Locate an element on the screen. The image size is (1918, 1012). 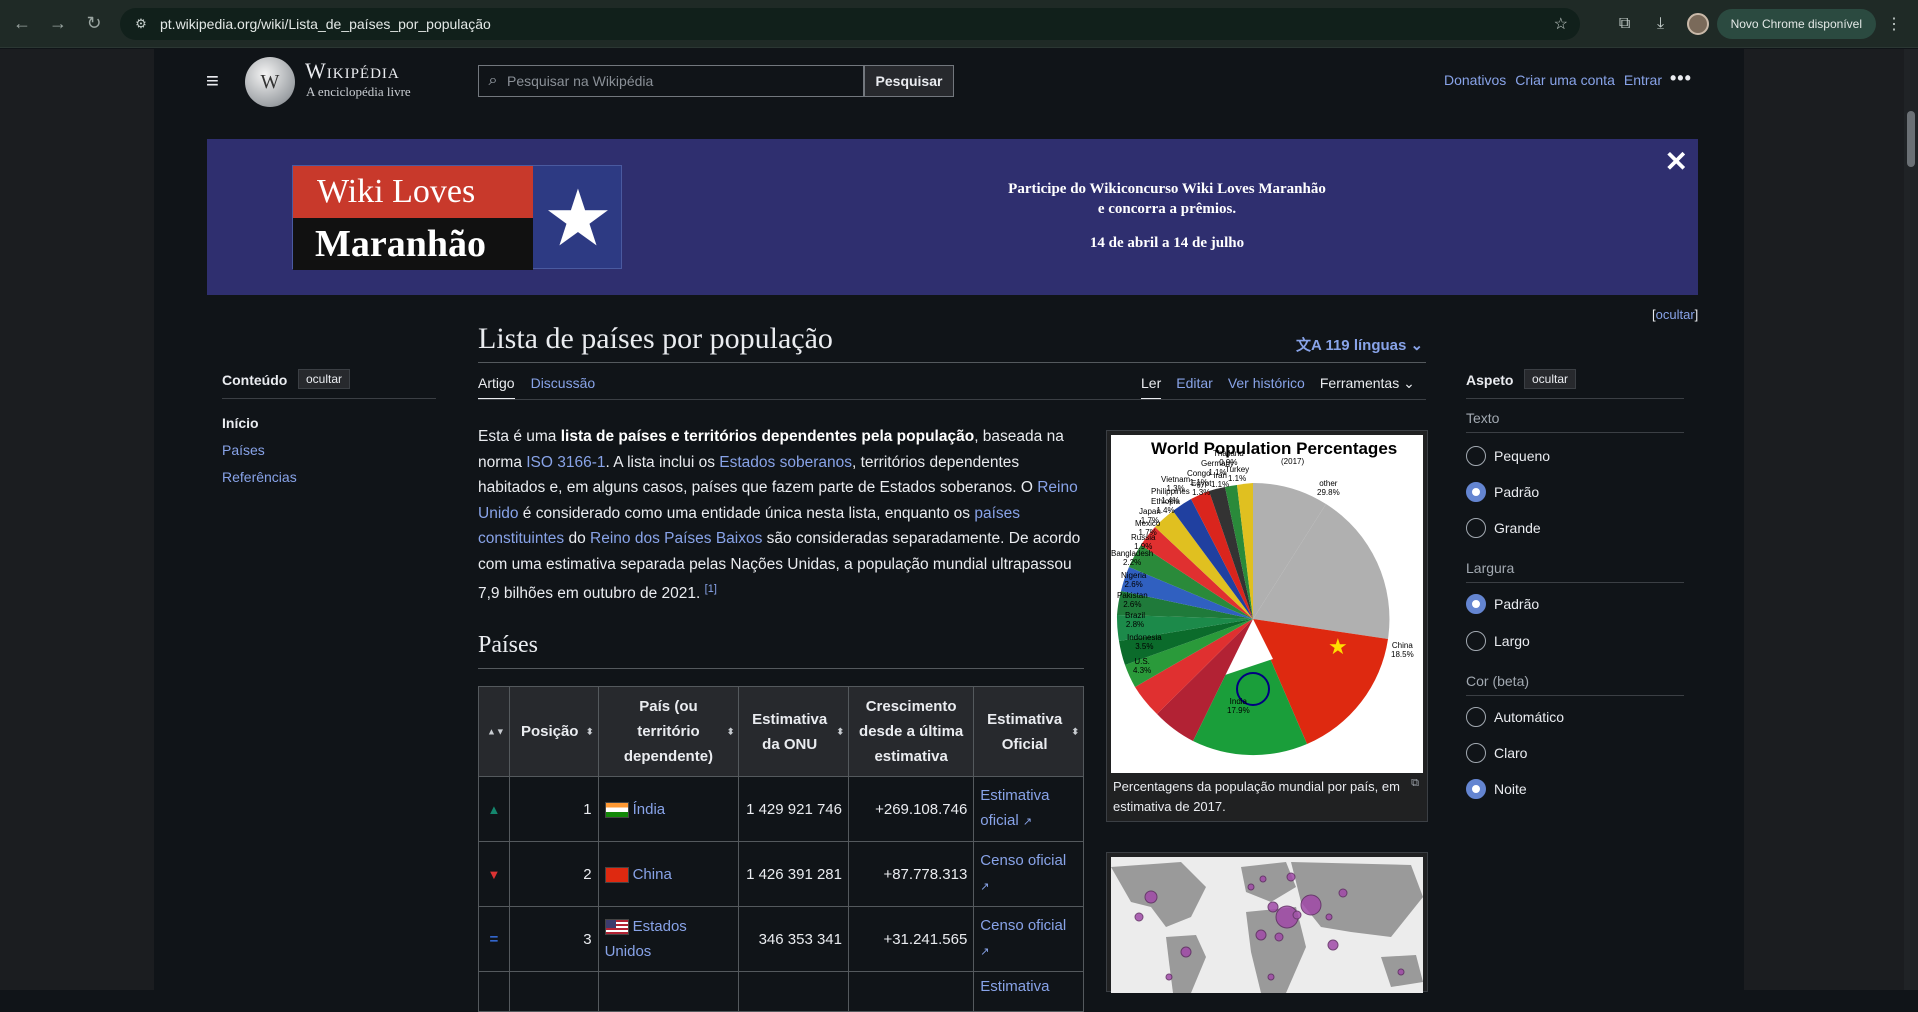
wikipedia-wordmark: Wikipédia is located at coordinates (352, 71).